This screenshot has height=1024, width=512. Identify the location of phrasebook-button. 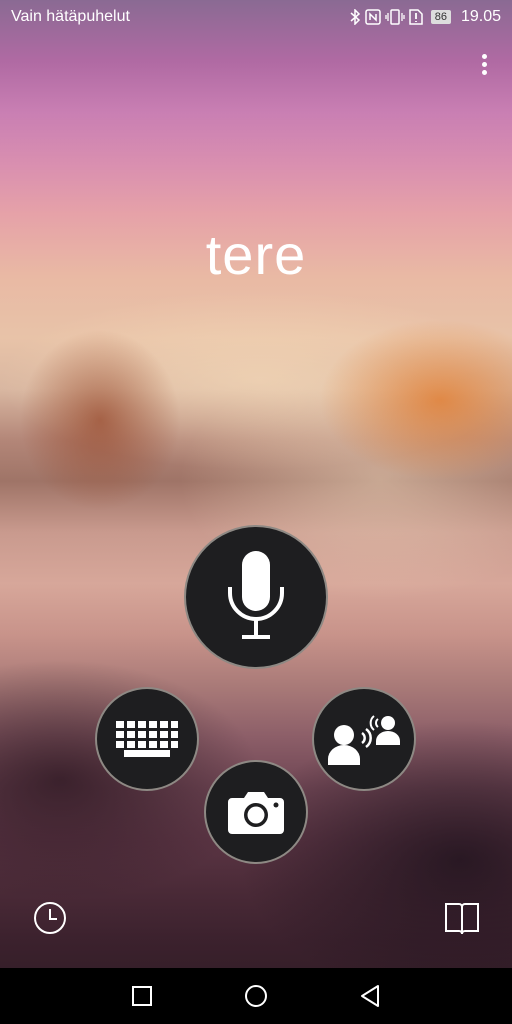
(462, 921).